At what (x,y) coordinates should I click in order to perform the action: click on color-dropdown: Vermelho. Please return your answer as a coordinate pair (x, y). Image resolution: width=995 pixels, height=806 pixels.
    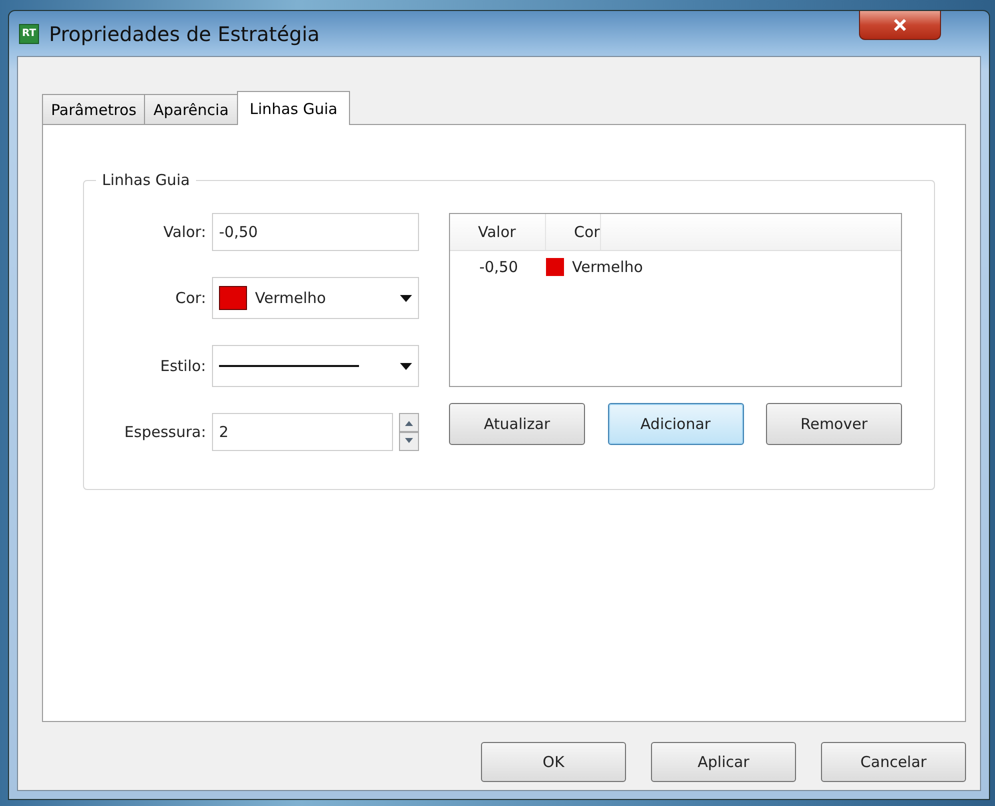
    Looking at the image, I should click on (315, 298).